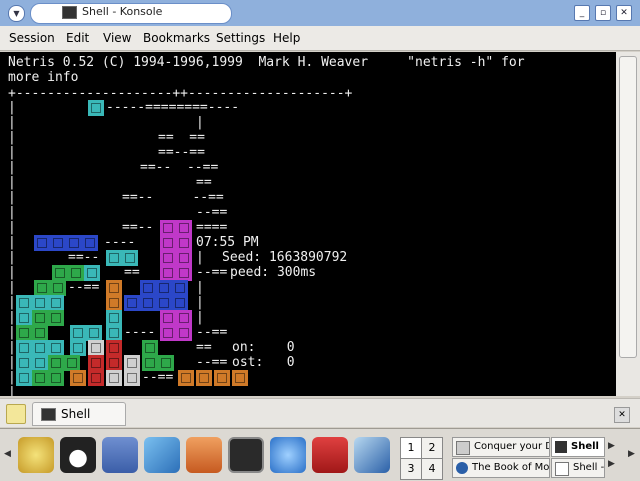 This screenshot has width=640, height=481. I want to click on desktop-pager-3: 3, so click(411, 469).